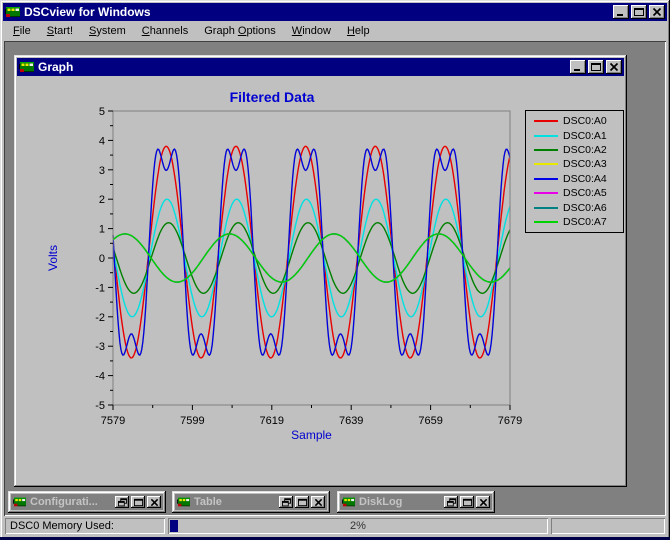 This screenshot has width=670, height=540. I want to click on app-titlebar: DSCview for Windows, so click(335, 12).